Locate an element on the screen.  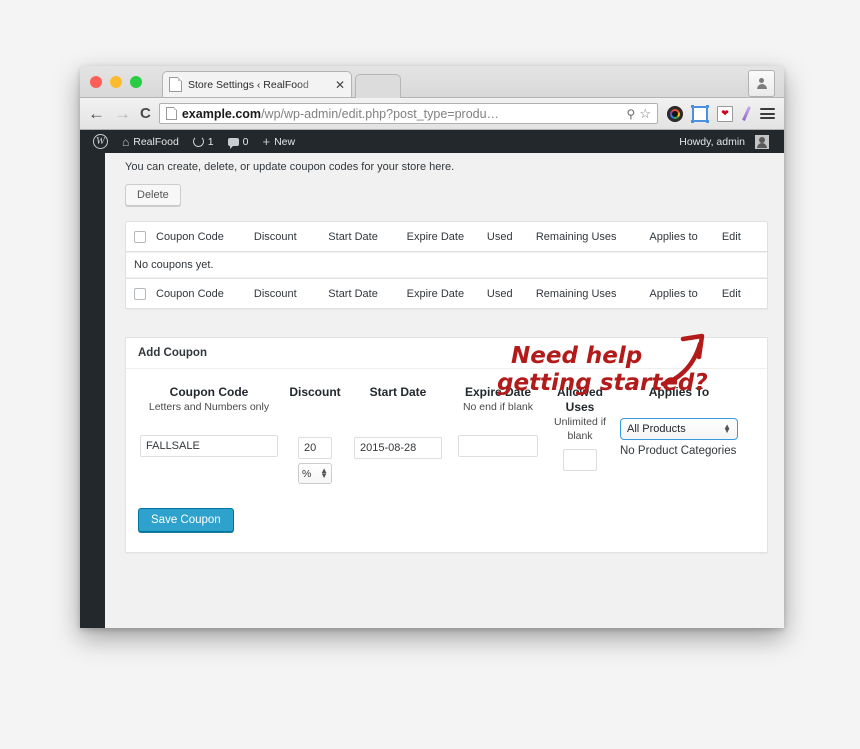
field-discount: Discount % ▲▼ is located at coordinates (315, 434).